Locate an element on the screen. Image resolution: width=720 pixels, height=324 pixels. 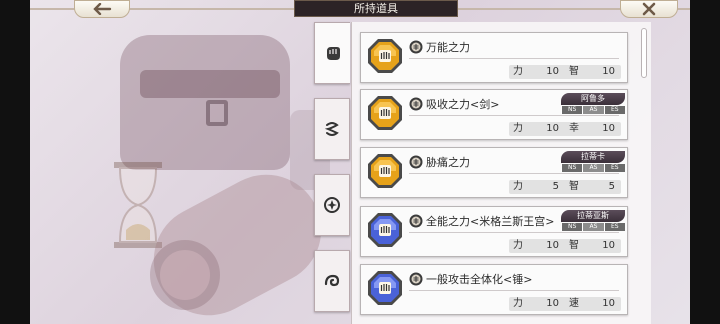
item-card: 全能之力<米格兰斯王宫> 力 10 智 10 拉蒂亚斯 NS AS ES is located at coordinates (494, 231).